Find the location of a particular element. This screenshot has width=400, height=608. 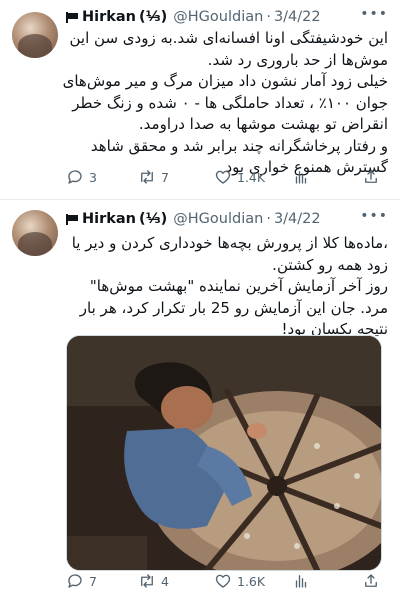

retweet-count: 7 is located at coordinates (165, 177).